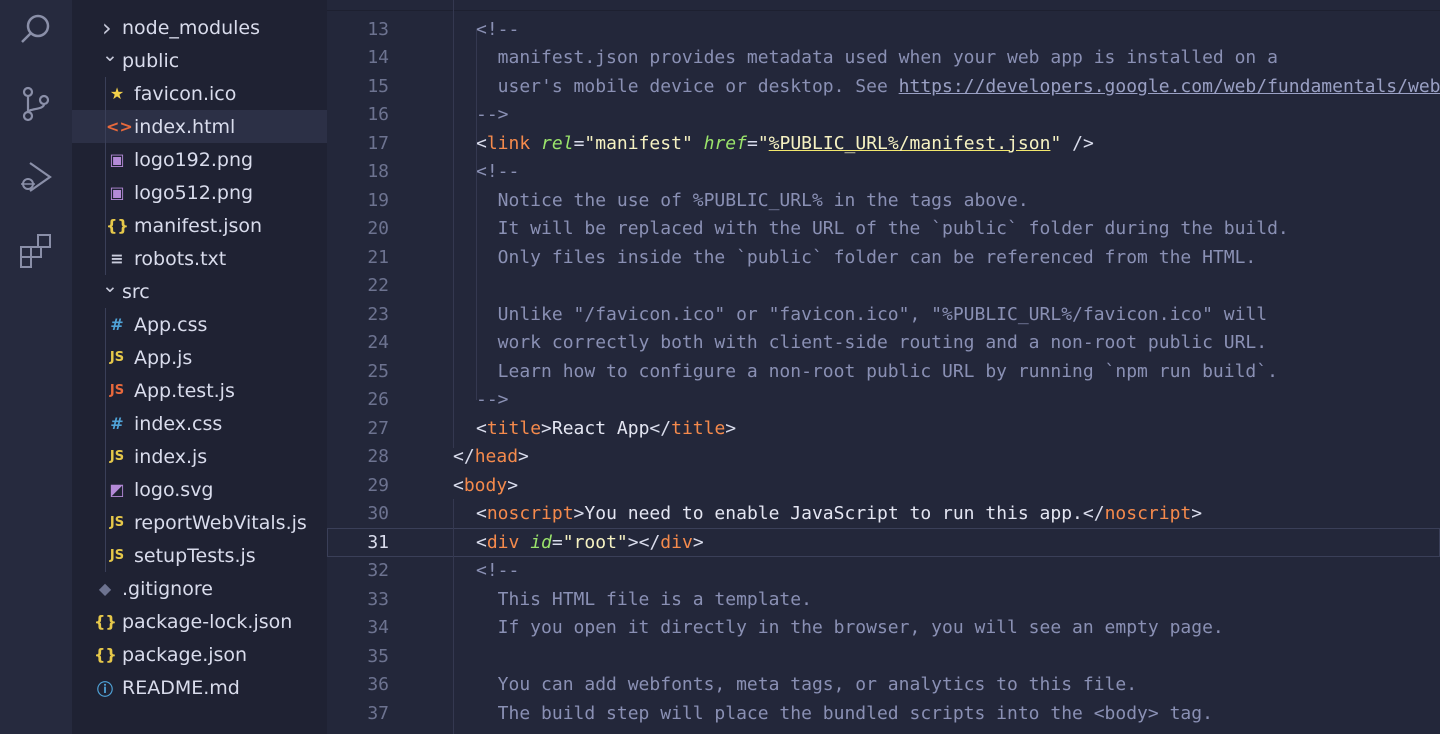  What do you see at coordinates (117, 258) in the screenshot?
I see `text-file-icon: ≡` at bounding box center [117, 258].